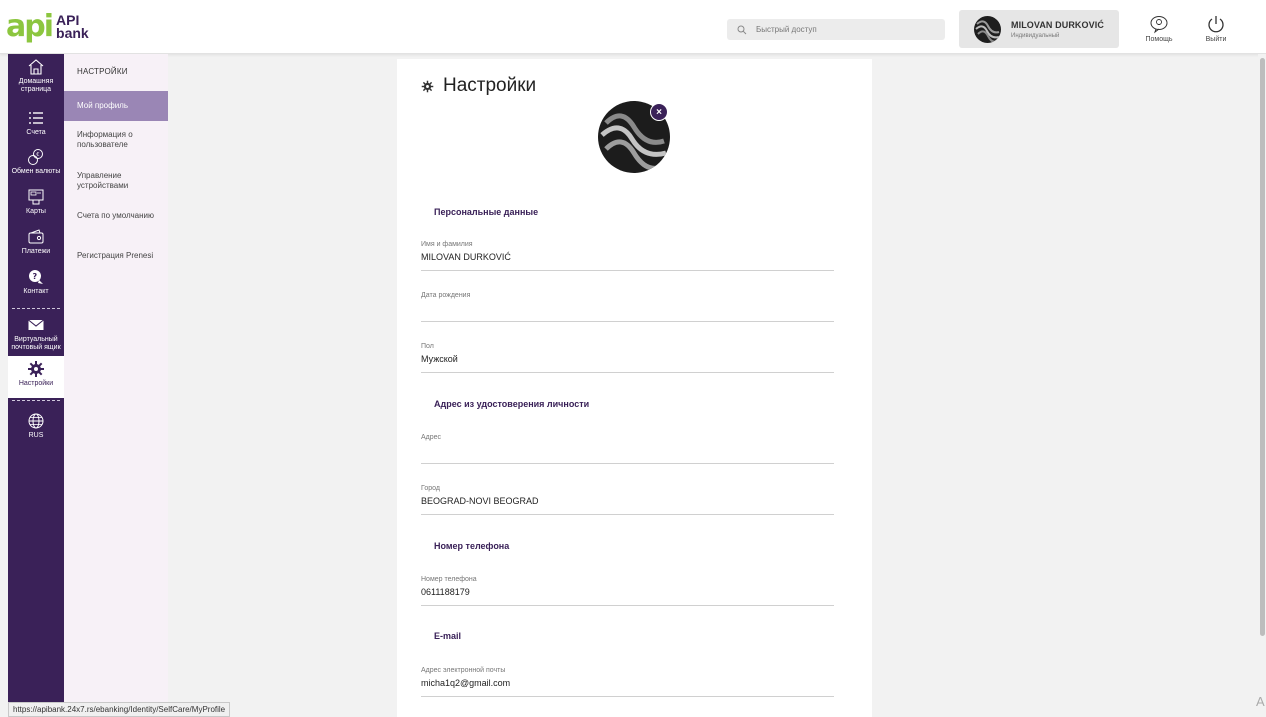 This screenshot has height=717, width=1266. I want to click on search-placeholder: Быстрый доступ, so click(786, 29).